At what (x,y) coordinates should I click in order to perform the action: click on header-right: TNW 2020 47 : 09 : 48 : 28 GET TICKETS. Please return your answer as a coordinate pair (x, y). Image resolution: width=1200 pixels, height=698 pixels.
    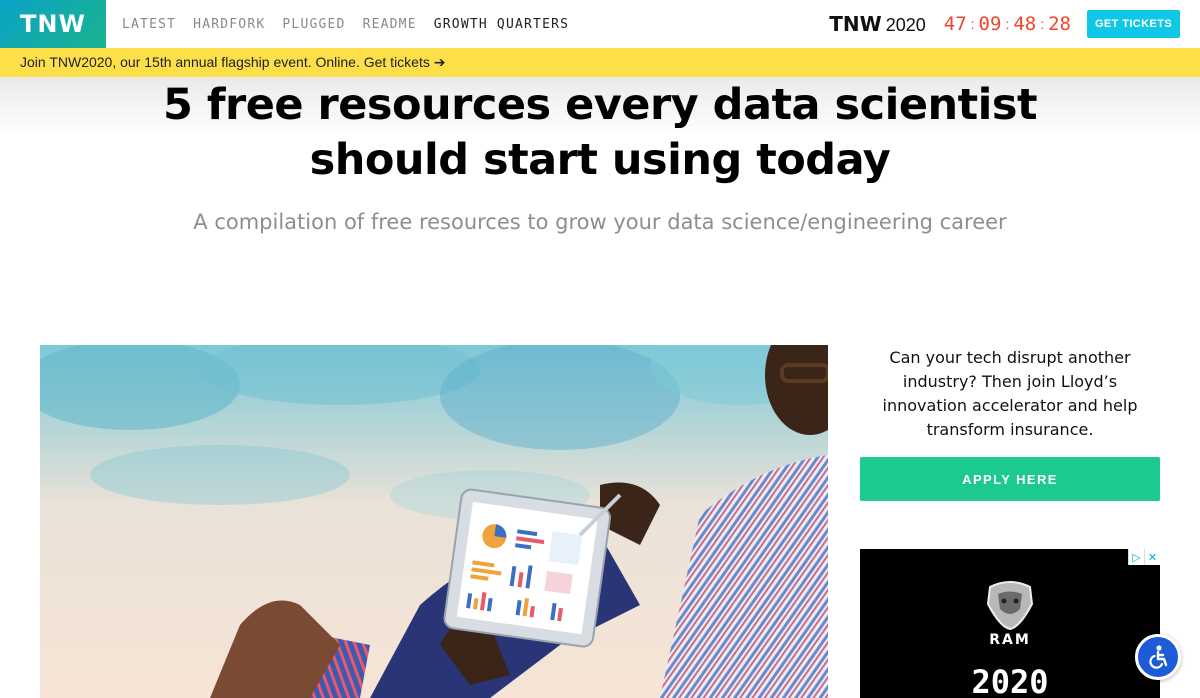
    Looking at the image, I should click on (1004, 24).